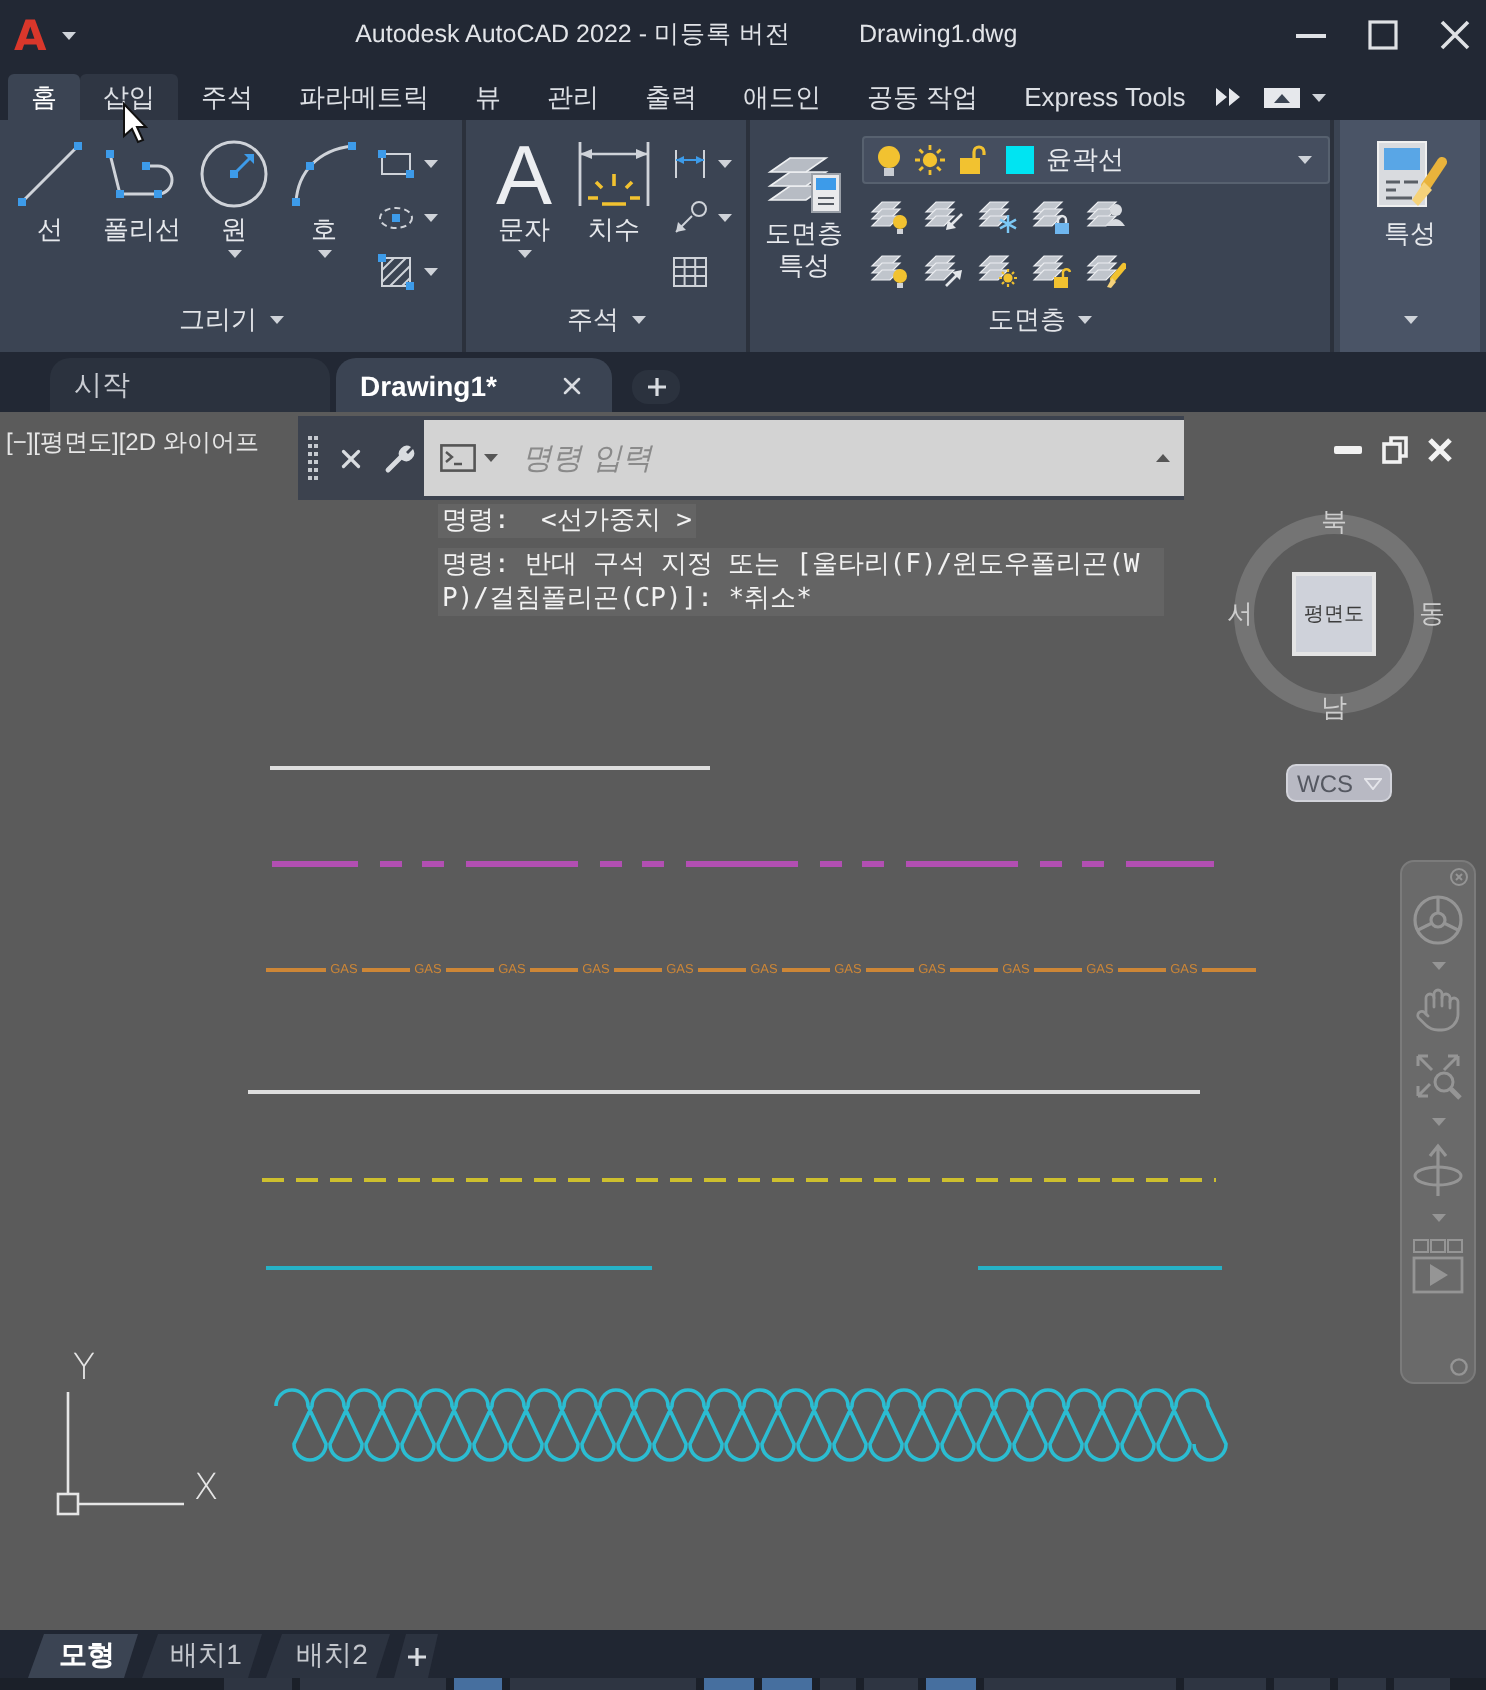 The width and height of the screenshot is (1486, 1690). Describe the element at coordinates (1334, 614) in the screenshot. I see `viewcube-face: 평면도` at that location.